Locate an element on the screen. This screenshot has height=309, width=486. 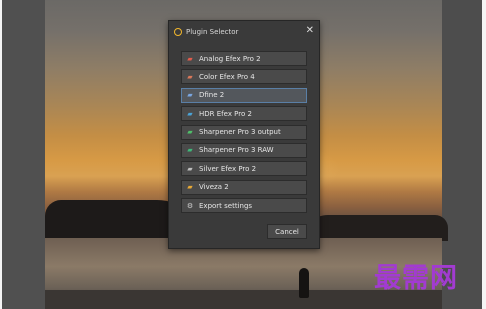
dialog-titlebar: Plugin Selector ✕ is located at coordinates (244, 32).